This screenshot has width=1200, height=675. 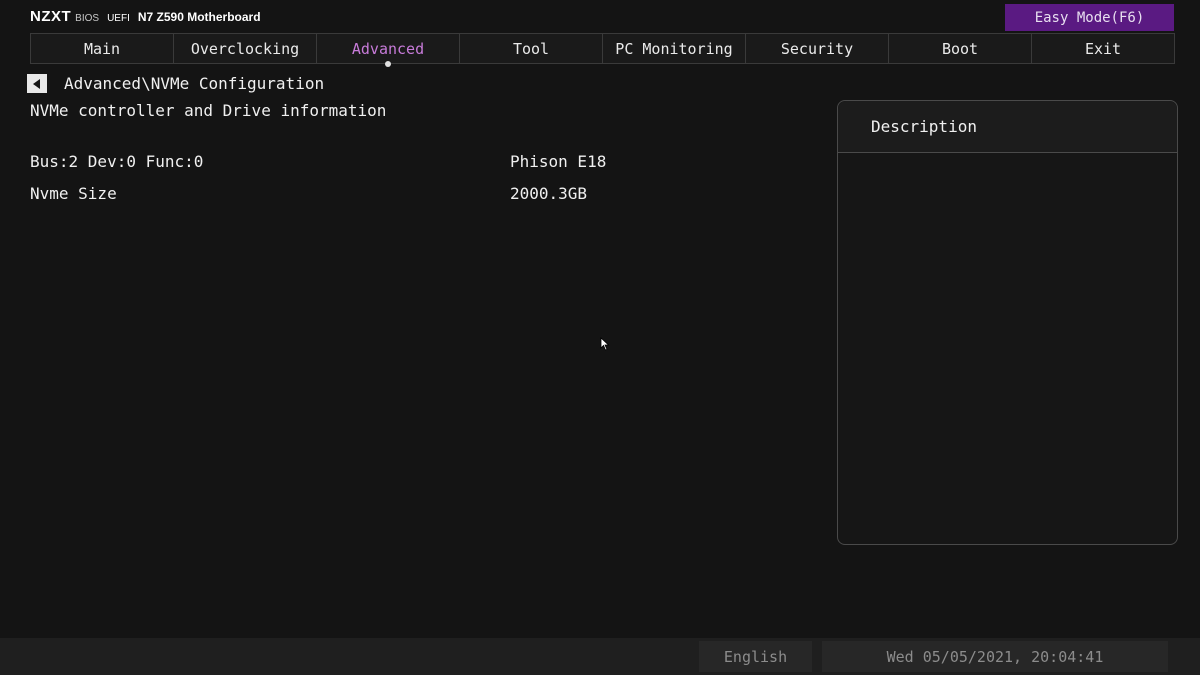 What do you see at coordinates (1089, 17) in the screenshot?
I see `easy-mode-button: Easy Mode(F6)` at bounding box center [1089, 17].